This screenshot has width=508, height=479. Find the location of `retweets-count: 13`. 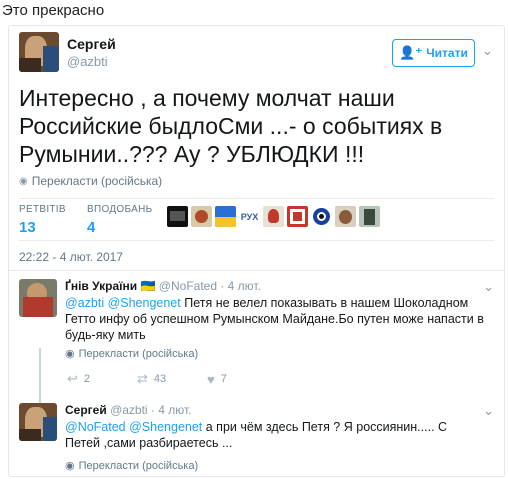

retweets-count: 13 is located at coordinates (42, 227).